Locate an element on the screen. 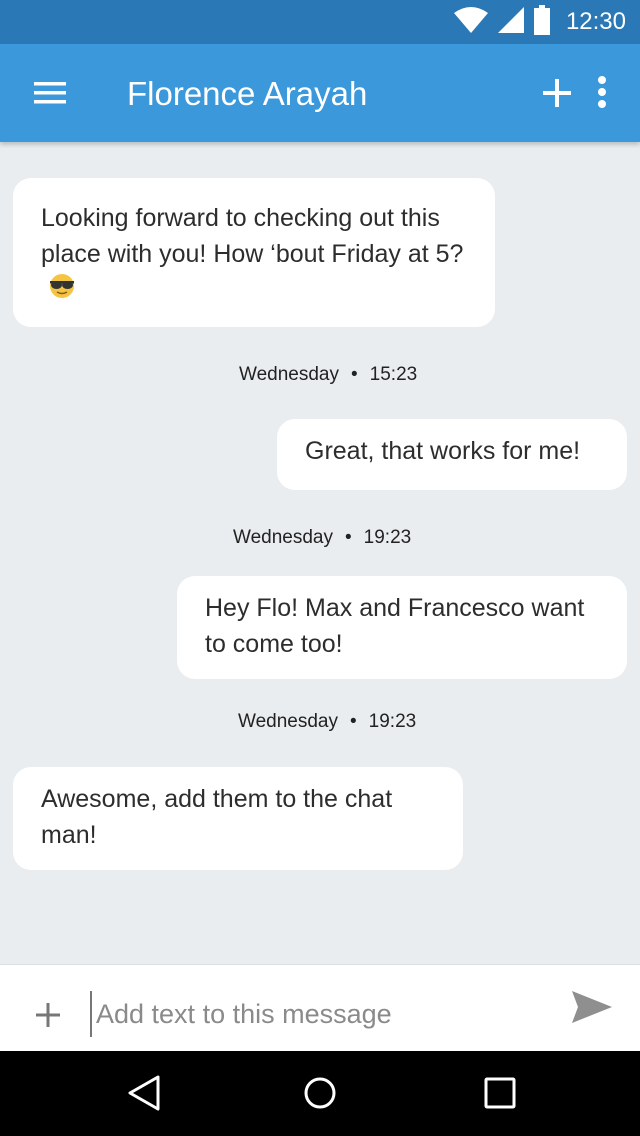 The width and height of the screenshot is (640, 1136). timestamp-time: 15:23 is located at coordinates (393, 374).